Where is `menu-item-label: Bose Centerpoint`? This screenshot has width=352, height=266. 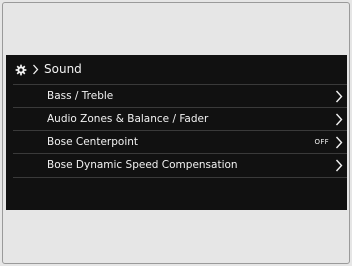
menu-item-label: Bose Centerpoint is located at coordinates (93, 142).